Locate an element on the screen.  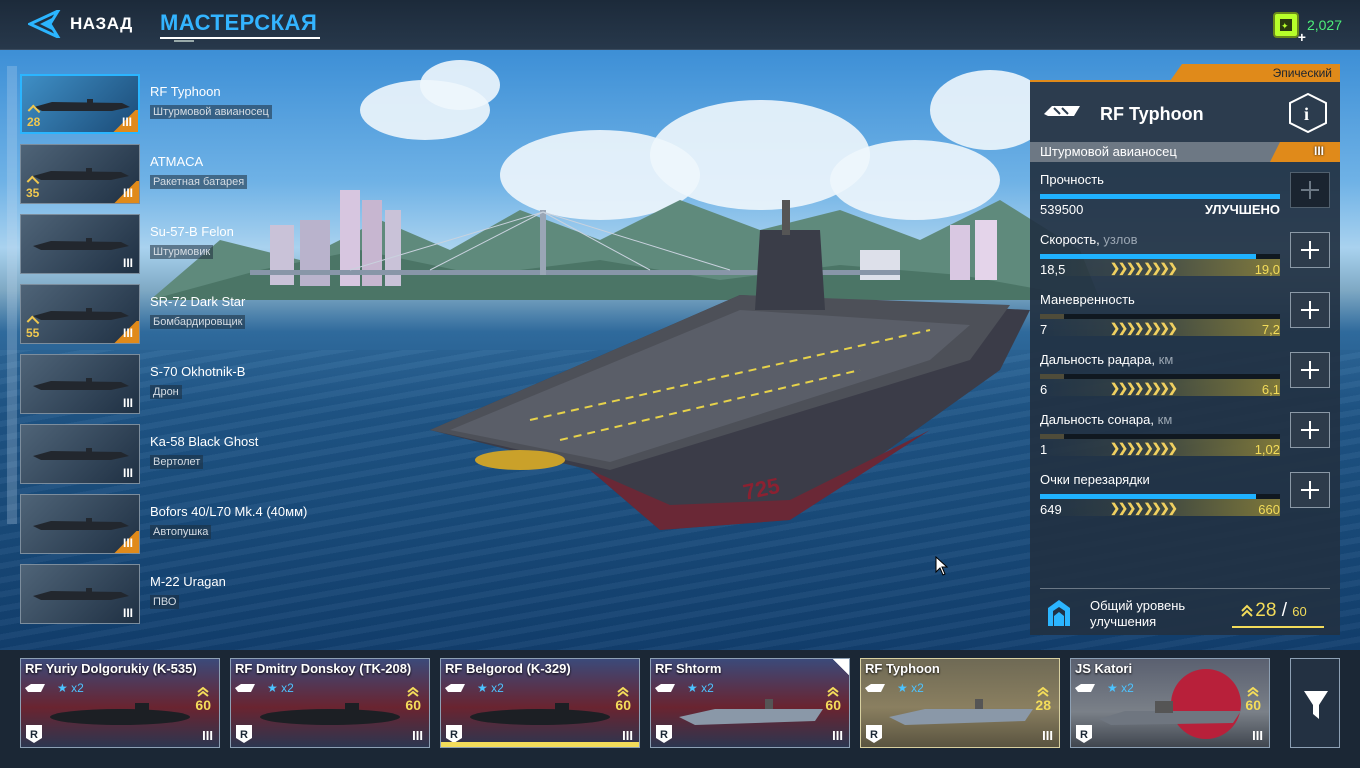
stat-current-value: 7 is located at coordinates (1044, 329).